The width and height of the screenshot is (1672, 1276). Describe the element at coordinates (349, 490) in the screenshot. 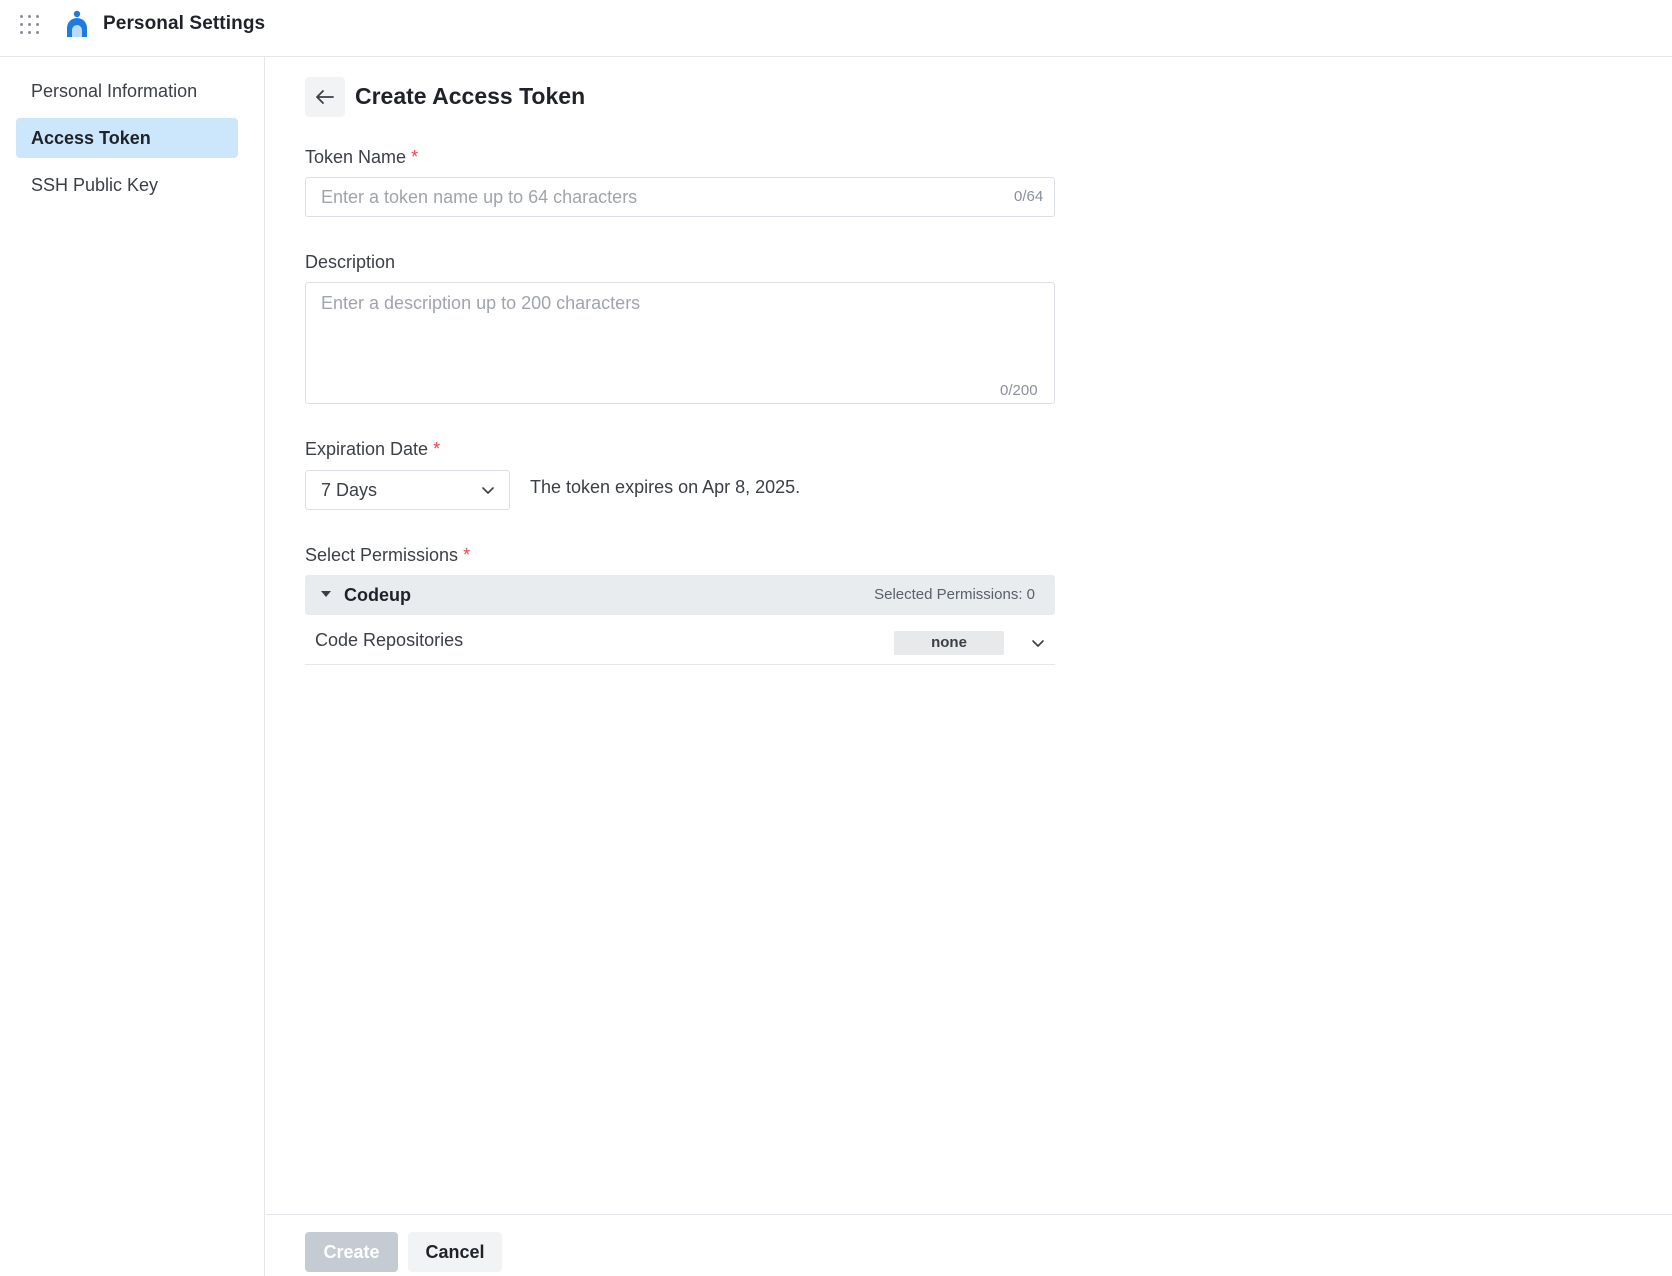

I see `expiration-select-value: 7 Days` at that location.